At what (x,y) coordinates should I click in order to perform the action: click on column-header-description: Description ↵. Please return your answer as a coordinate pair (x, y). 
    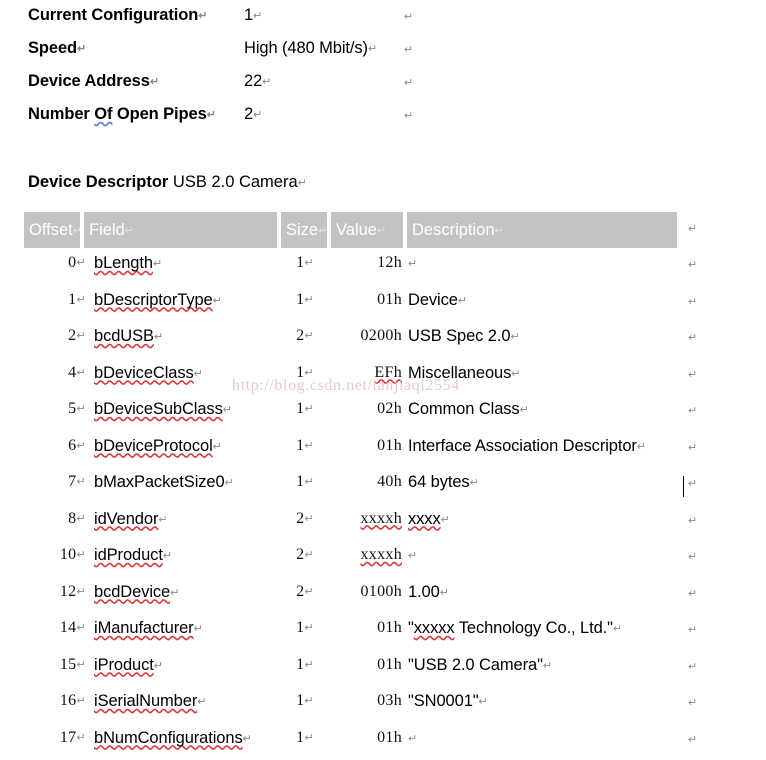
    Looking at the image, I should click on (542, 230).